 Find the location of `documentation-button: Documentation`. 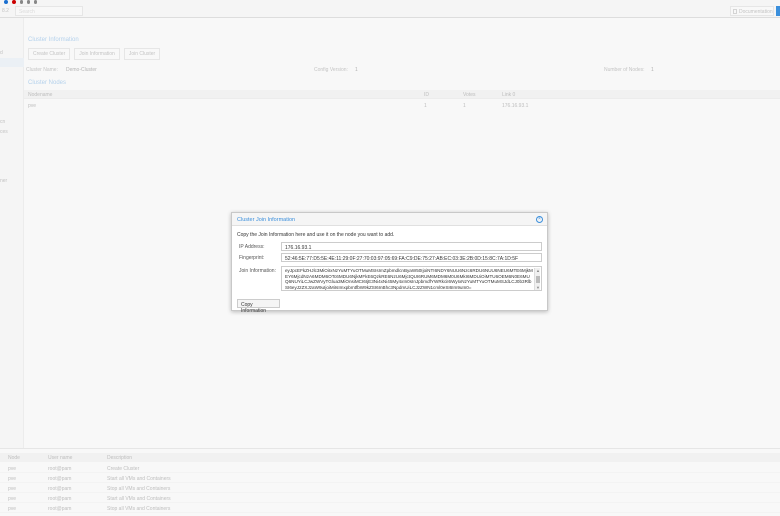

documentation-button: Documentation is located at coordinates (752, 11).